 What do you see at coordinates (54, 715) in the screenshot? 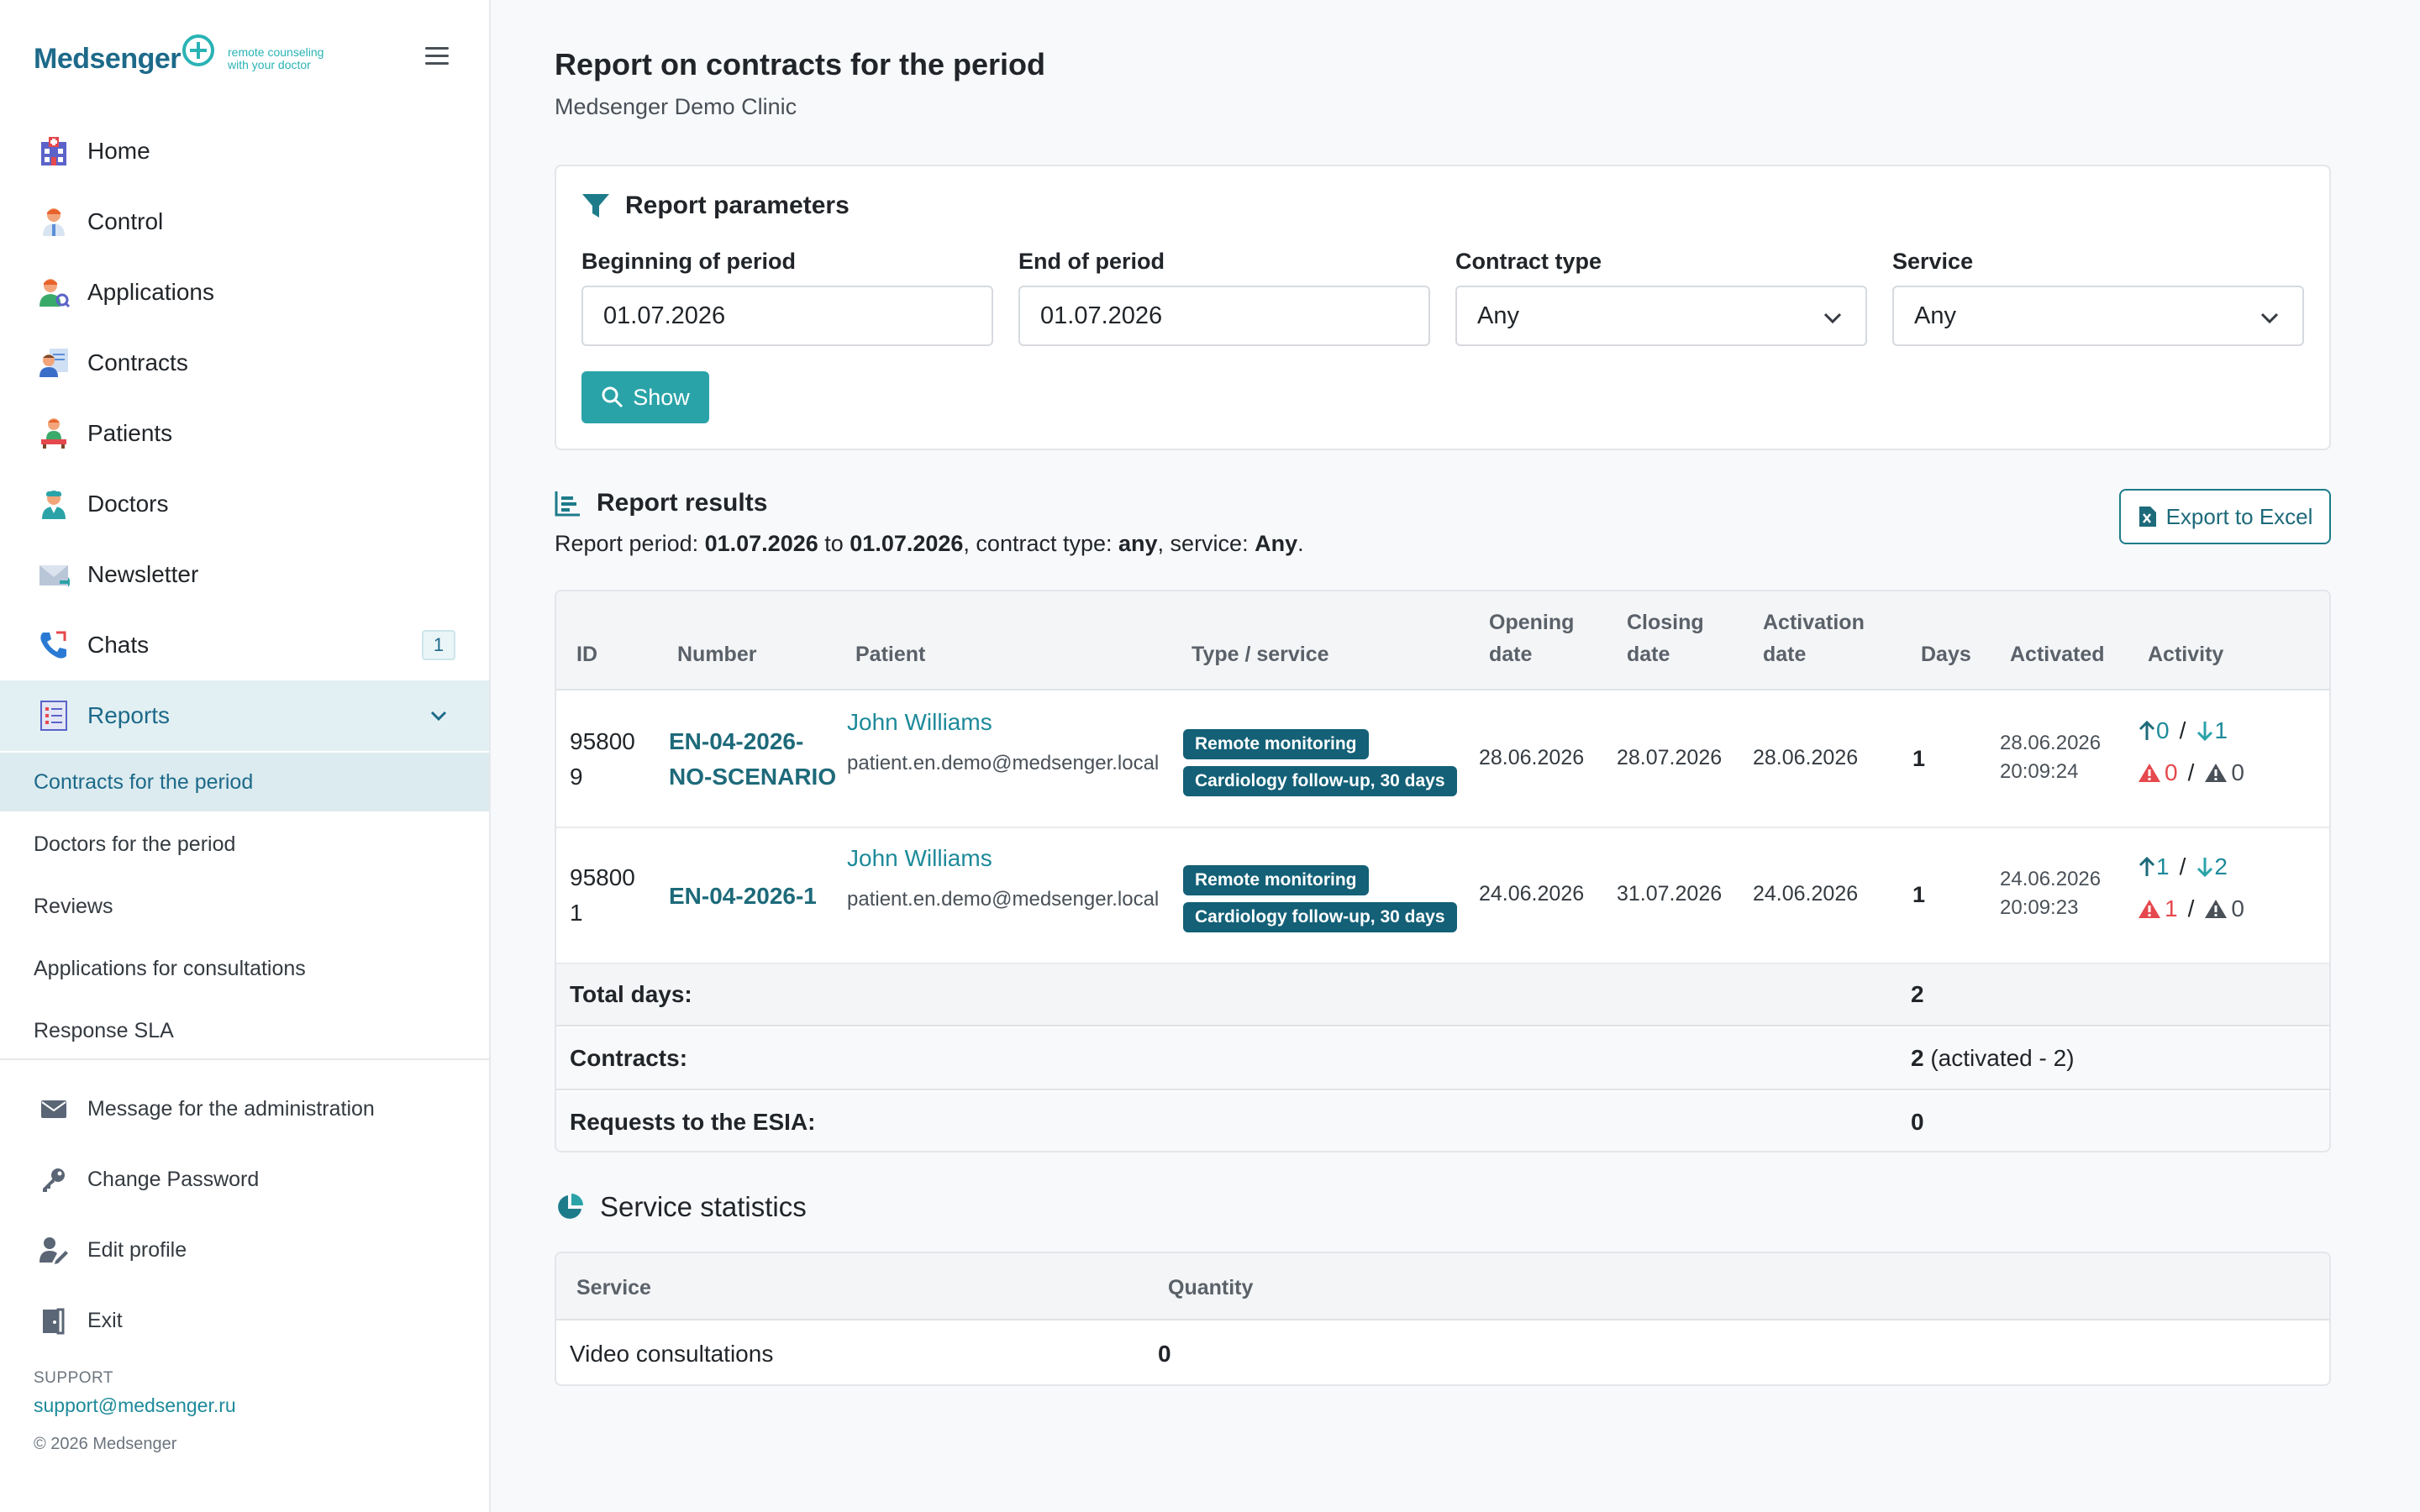
I see `report-icon` at bounding box center [54, 715].